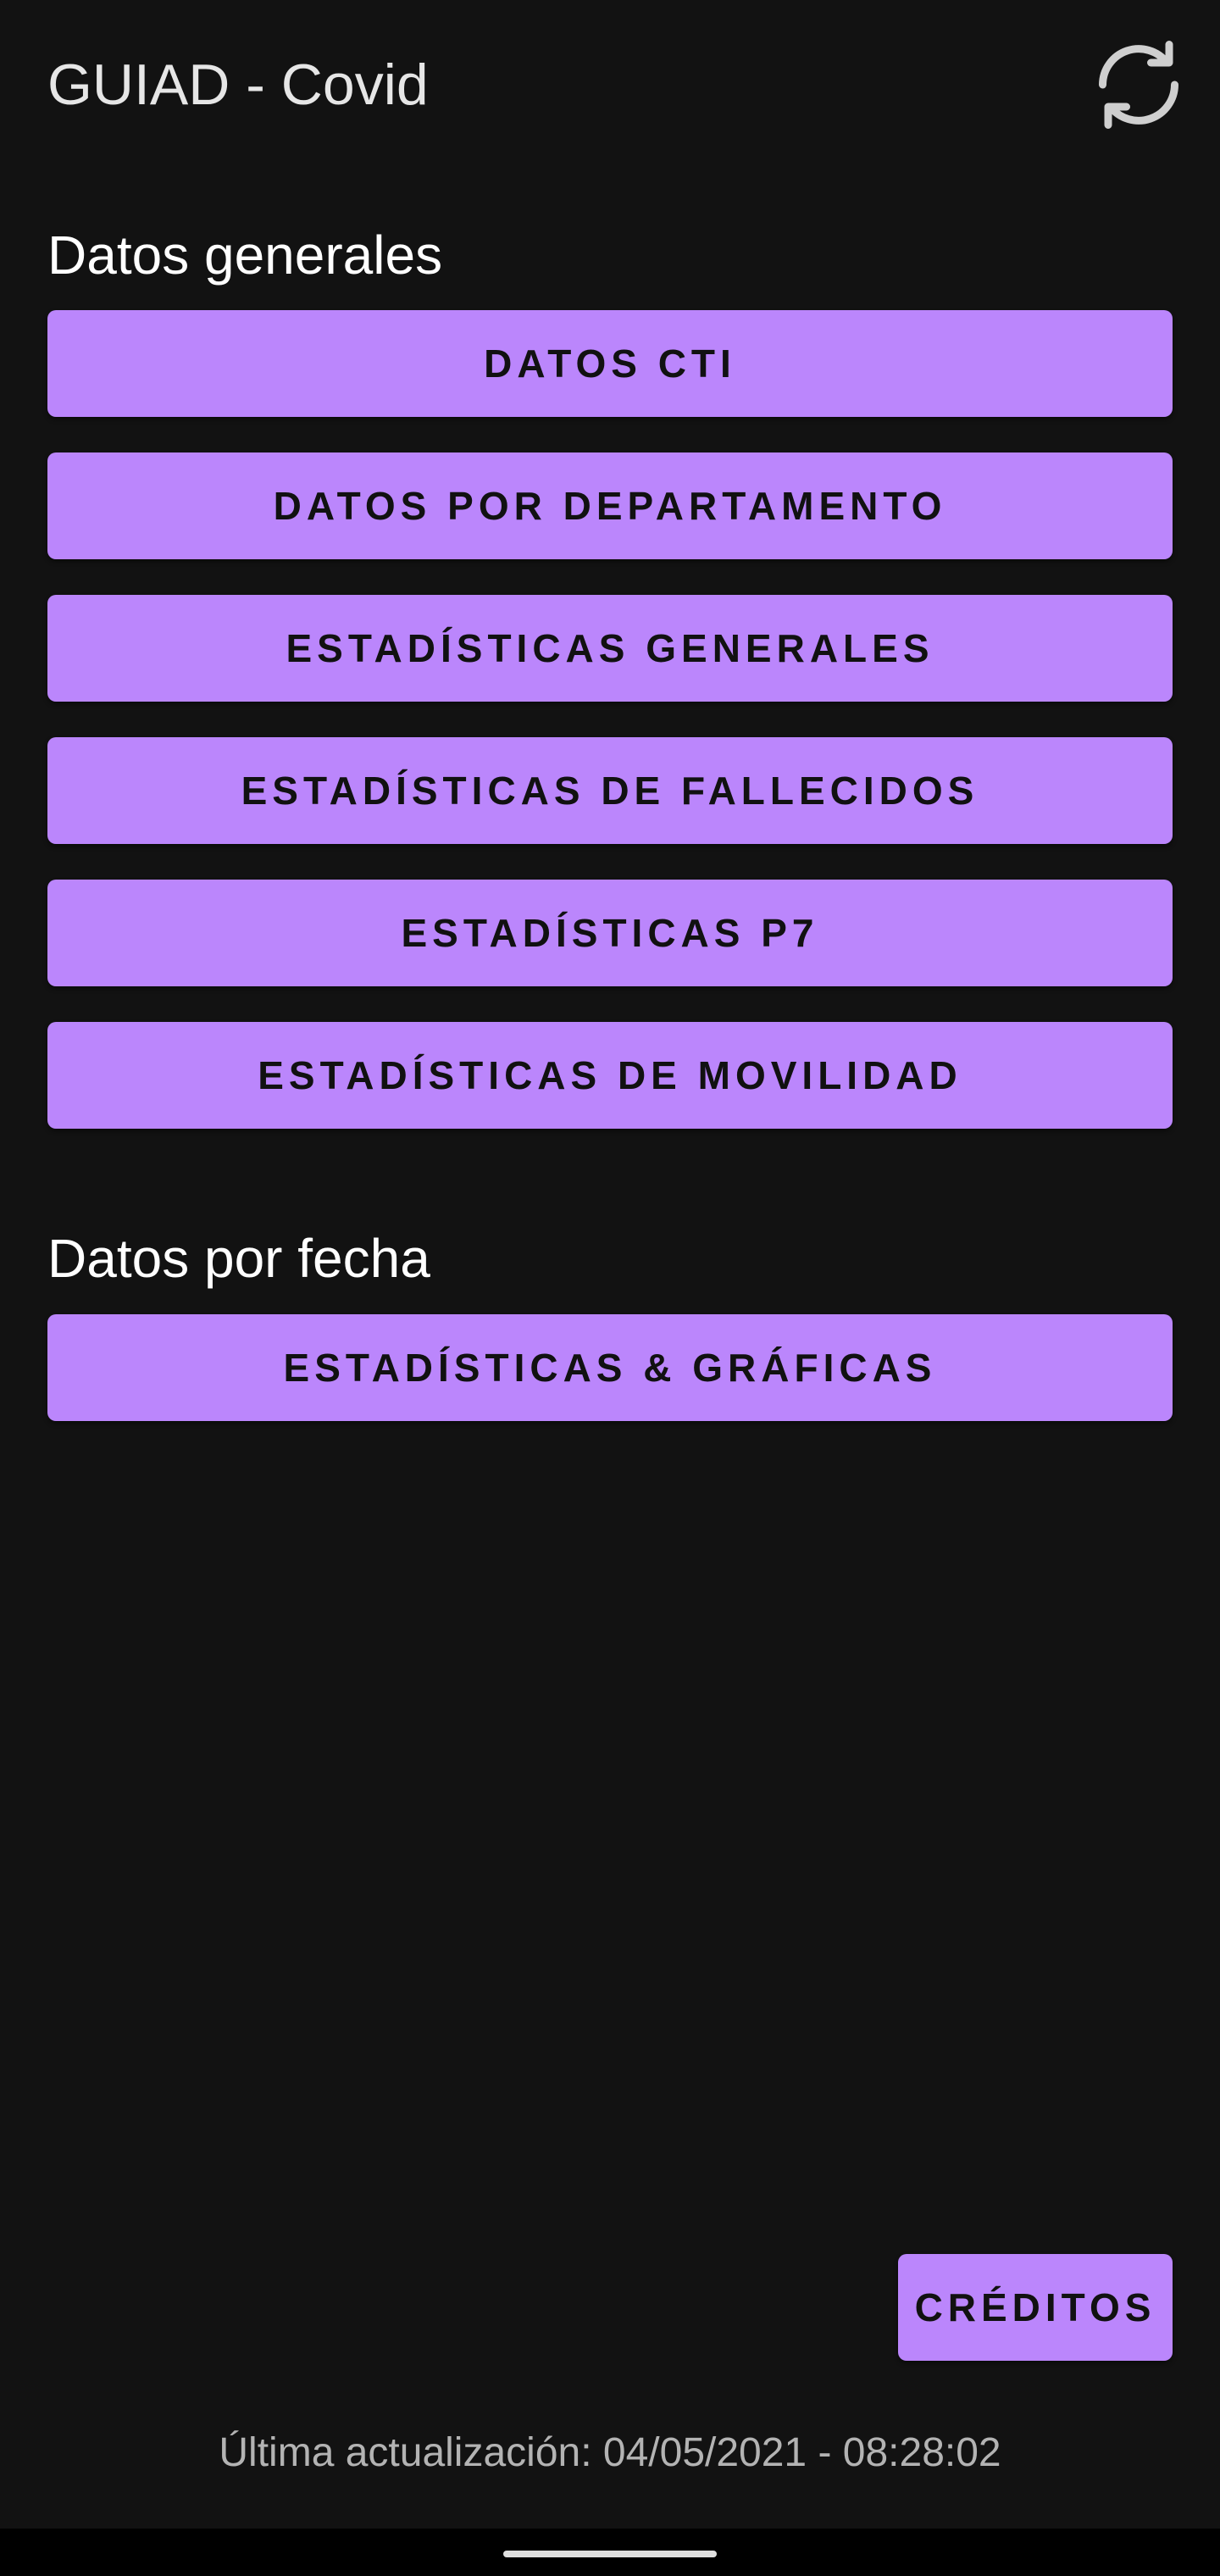 The height and width of the screenshot is (2576, 1220). Describe the element at coordinates (610, 1075) in the screenshot. I see `estadisticas-de-movilidad-button: ESTADÍSTICAS DE MOVILIDAD` at that location.